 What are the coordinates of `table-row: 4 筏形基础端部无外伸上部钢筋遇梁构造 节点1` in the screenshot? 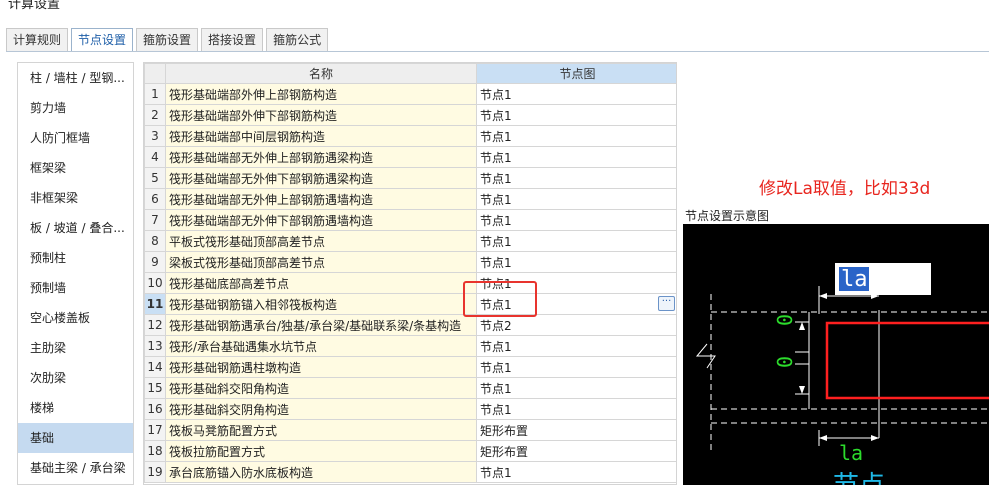 It's located at (410, 157).